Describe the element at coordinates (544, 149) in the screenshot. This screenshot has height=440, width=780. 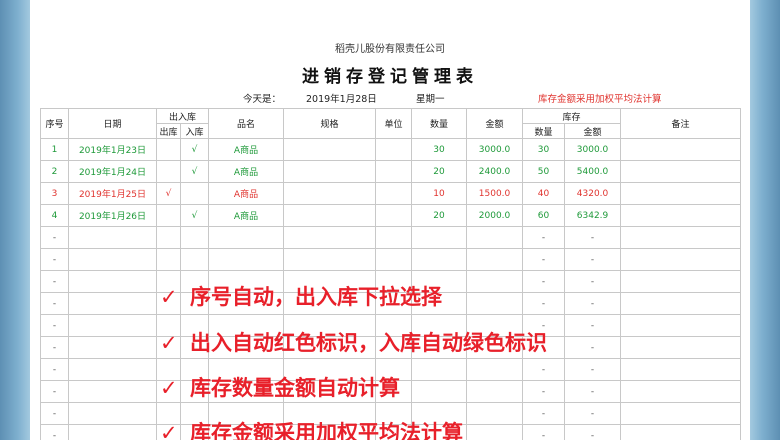
I see `table-cell-stock-qty: 30` at that location.